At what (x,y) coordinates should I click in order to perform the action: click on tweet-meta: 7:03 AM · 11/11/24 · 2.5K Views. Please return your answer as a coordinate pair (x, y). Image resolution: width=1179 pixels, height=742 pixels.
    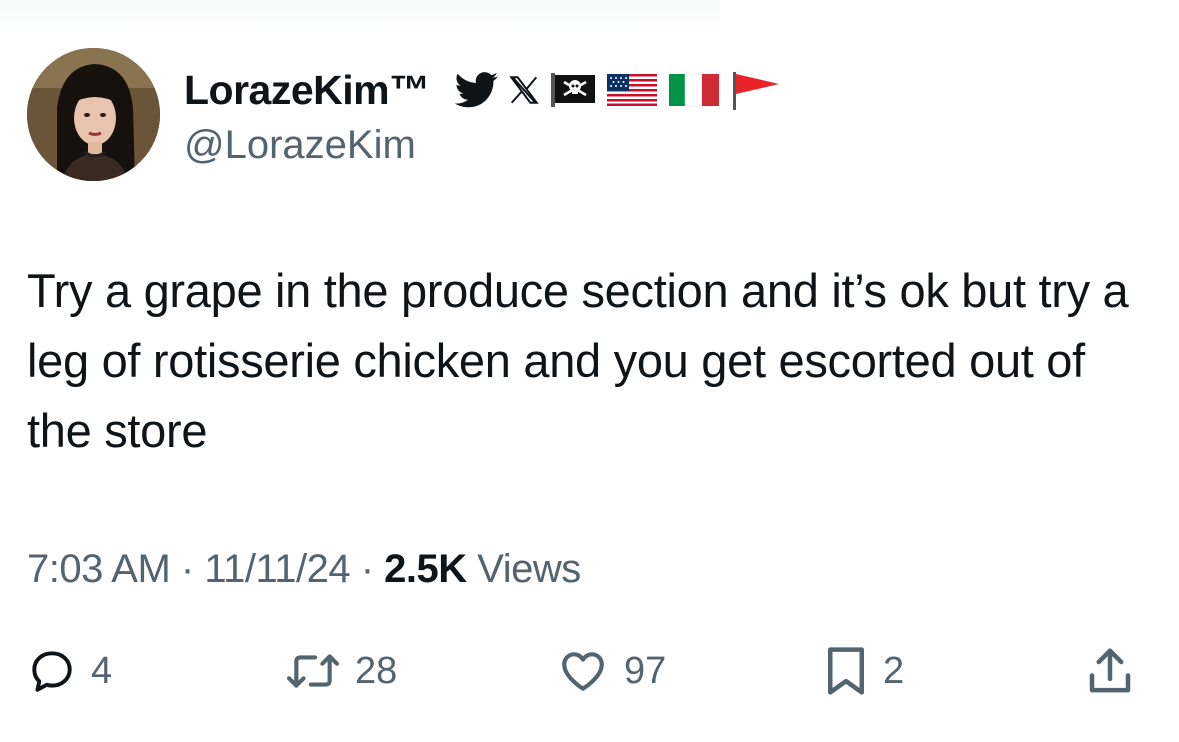
    Looking at the image, I should click on (304, 569).